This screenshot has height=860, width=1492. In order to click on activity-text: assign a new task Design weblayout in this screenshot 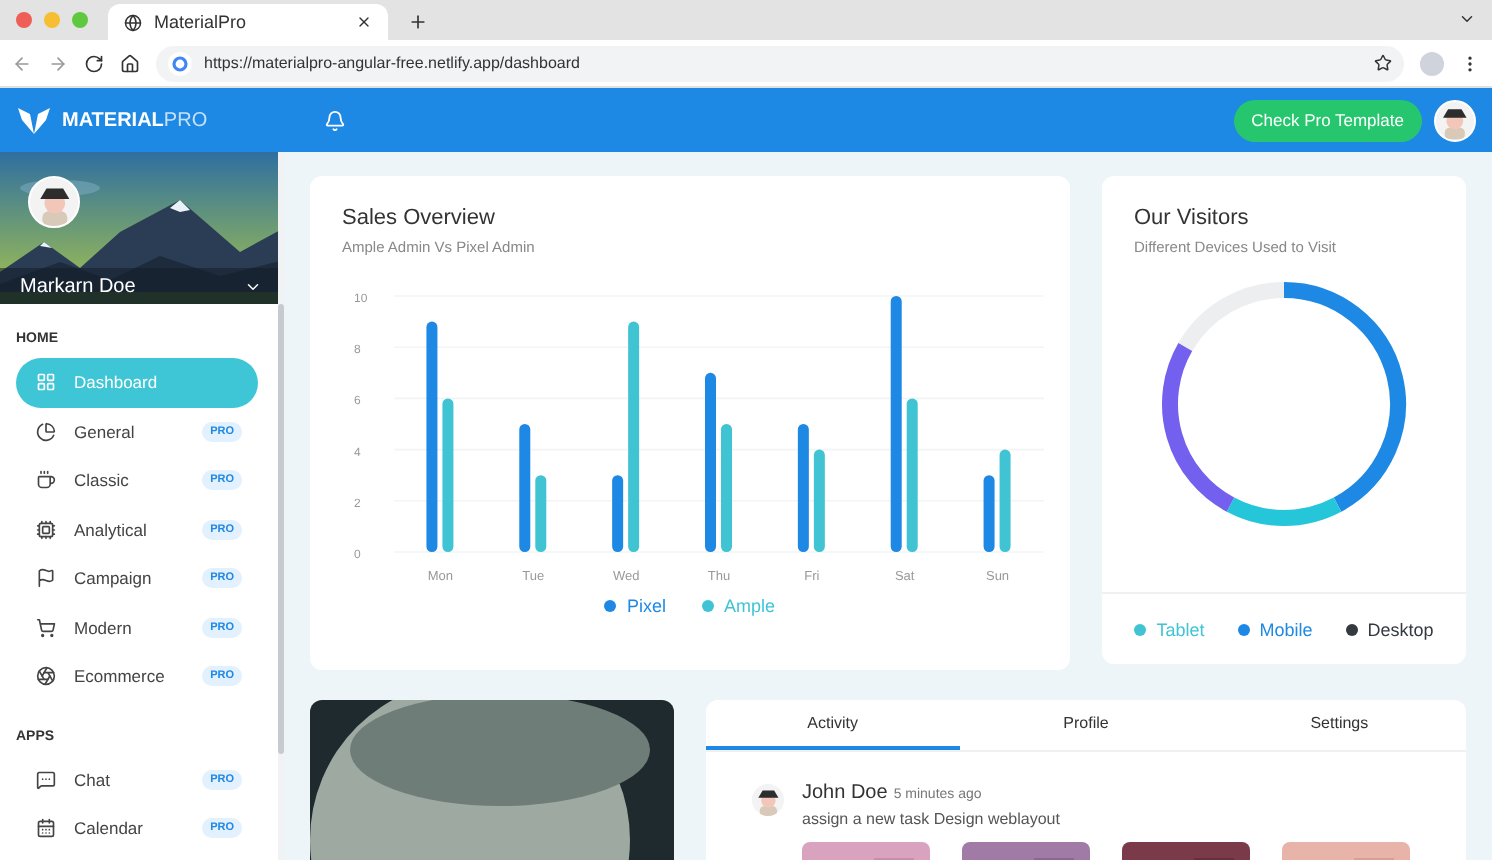, I will do `click(932, 819)`.